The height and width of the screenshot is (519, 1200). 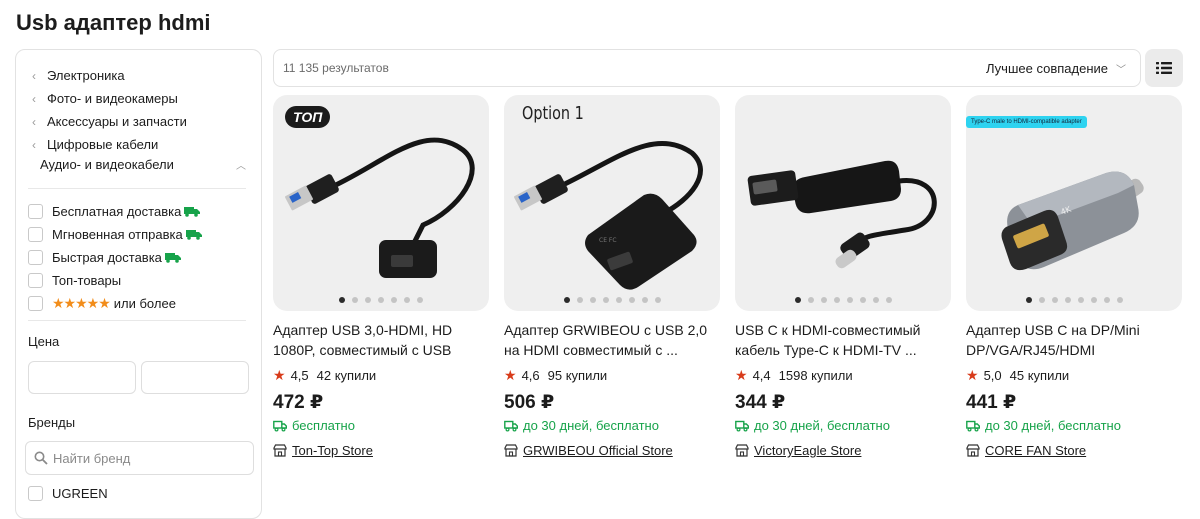 What do you see at coordinates (332, 450) in the screenshot?
I see `store-name: Ton-Top Store` at bounding box center [332, 450].